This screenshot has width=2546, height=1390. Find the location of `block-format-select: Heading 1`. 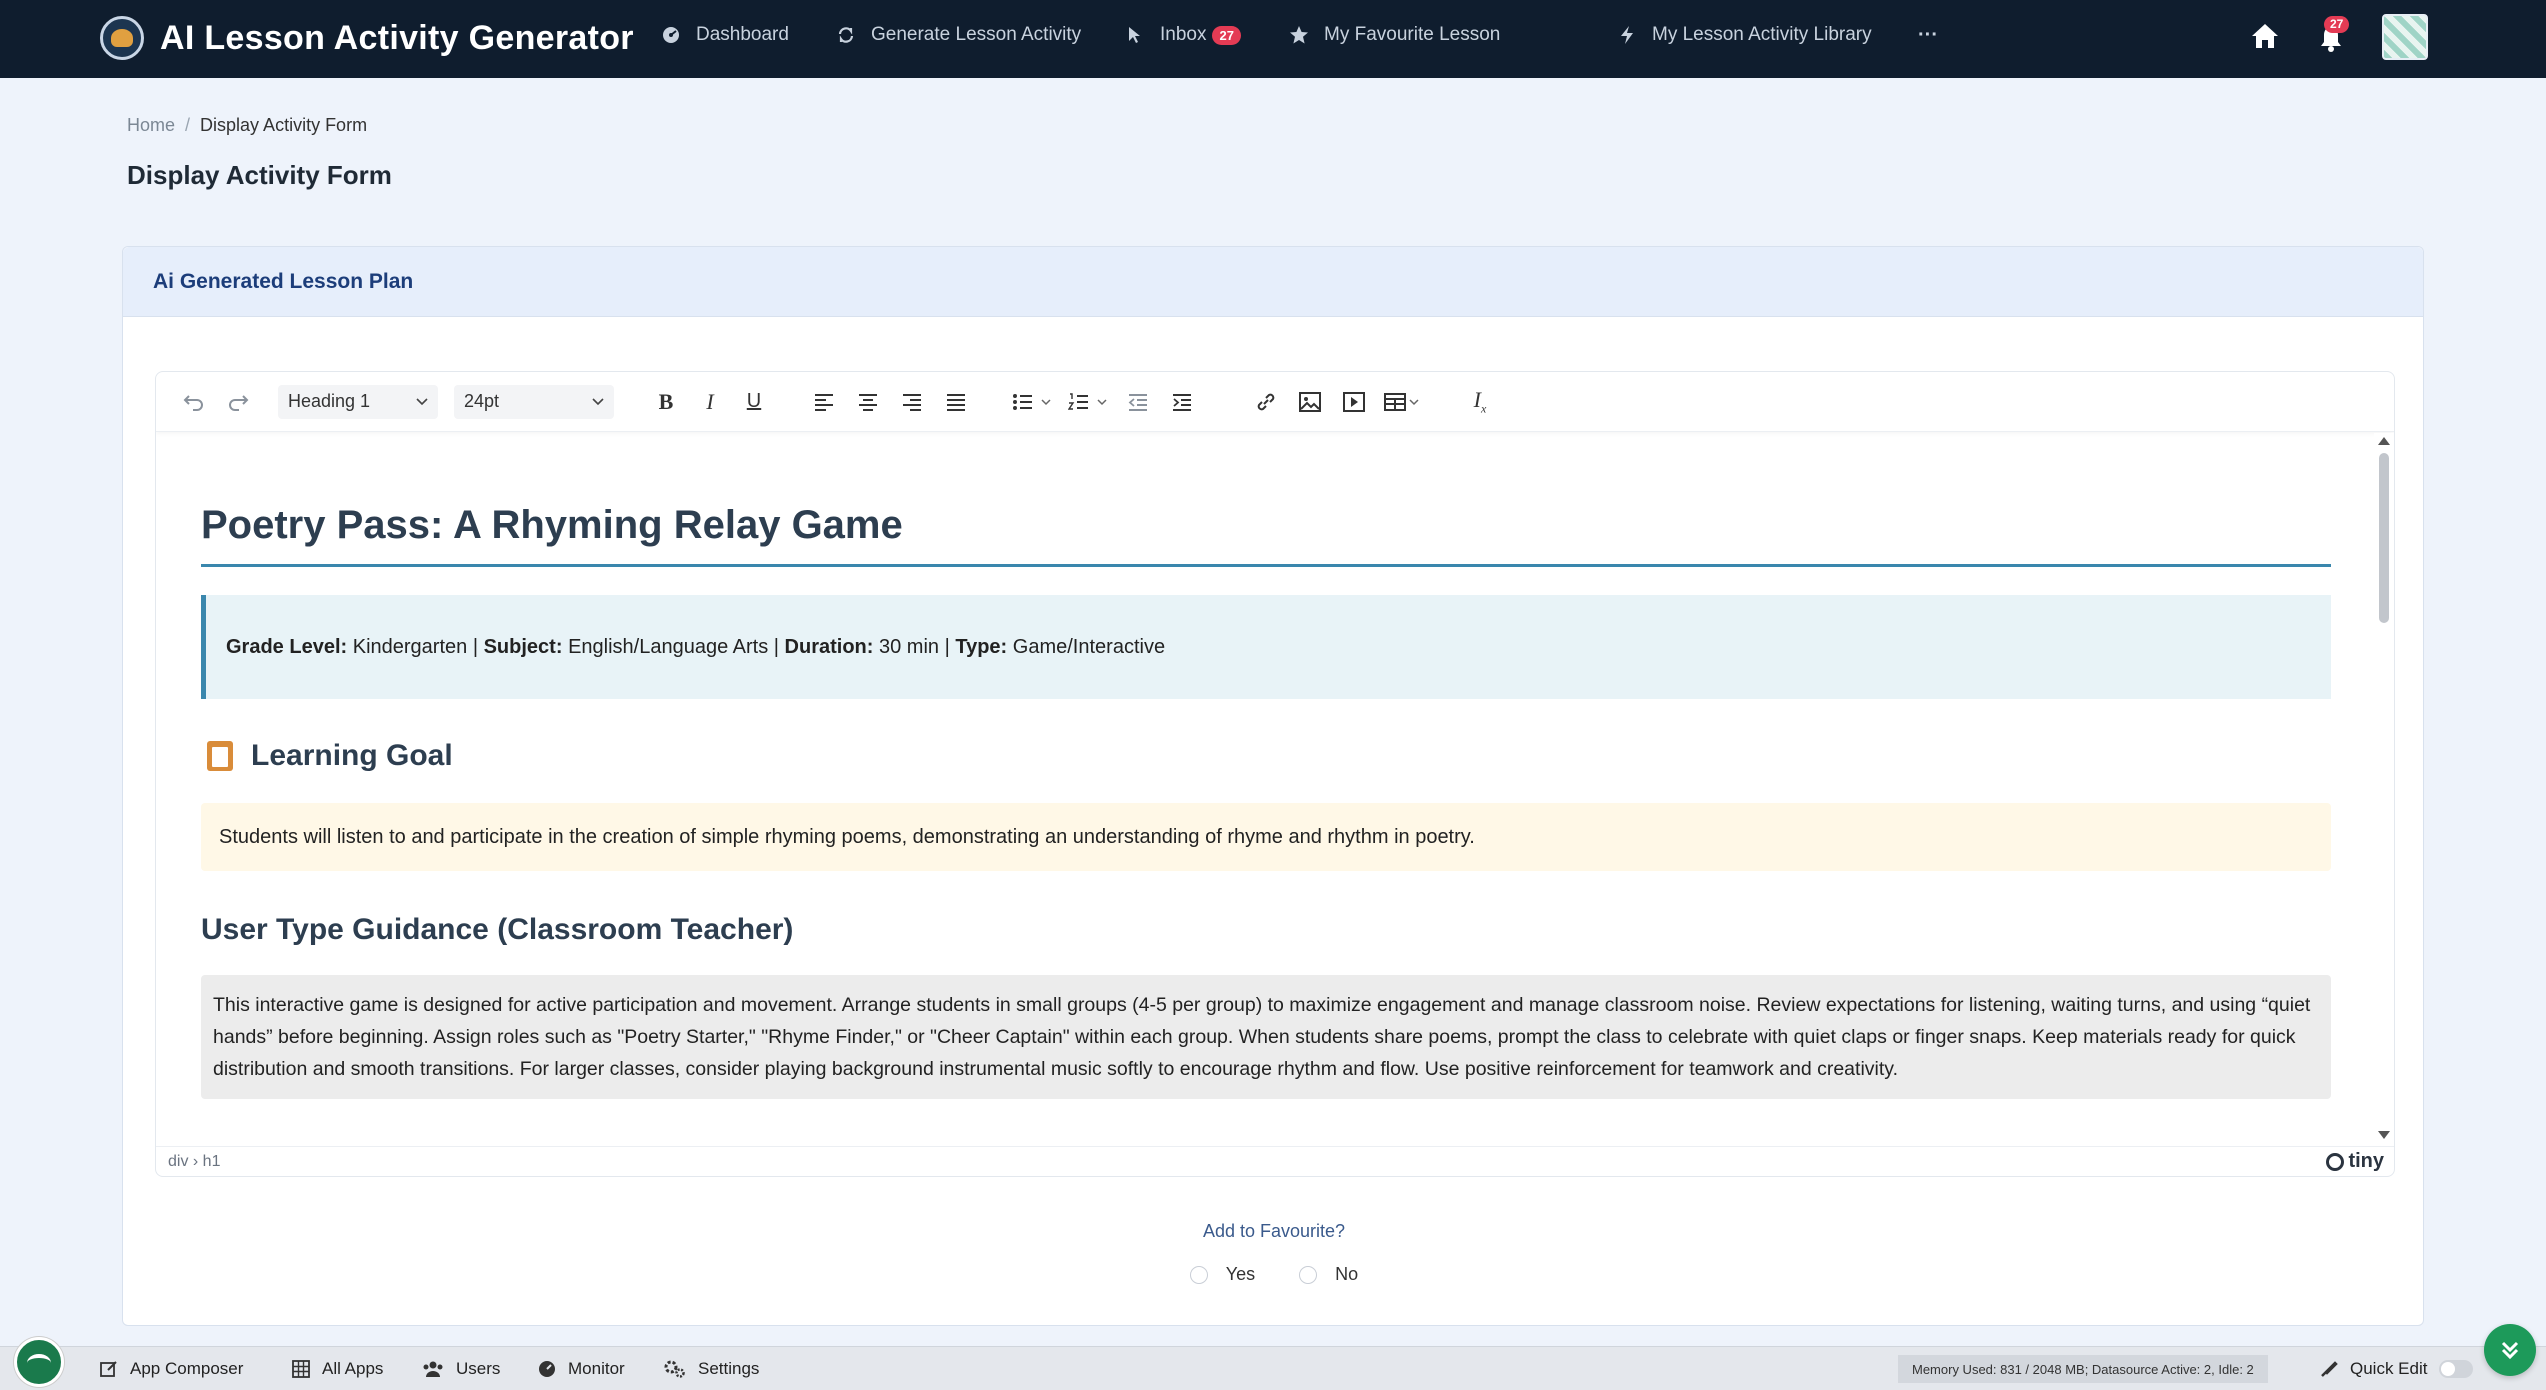

block-format-select: Heading 1 is located at coordinates (358, 401).